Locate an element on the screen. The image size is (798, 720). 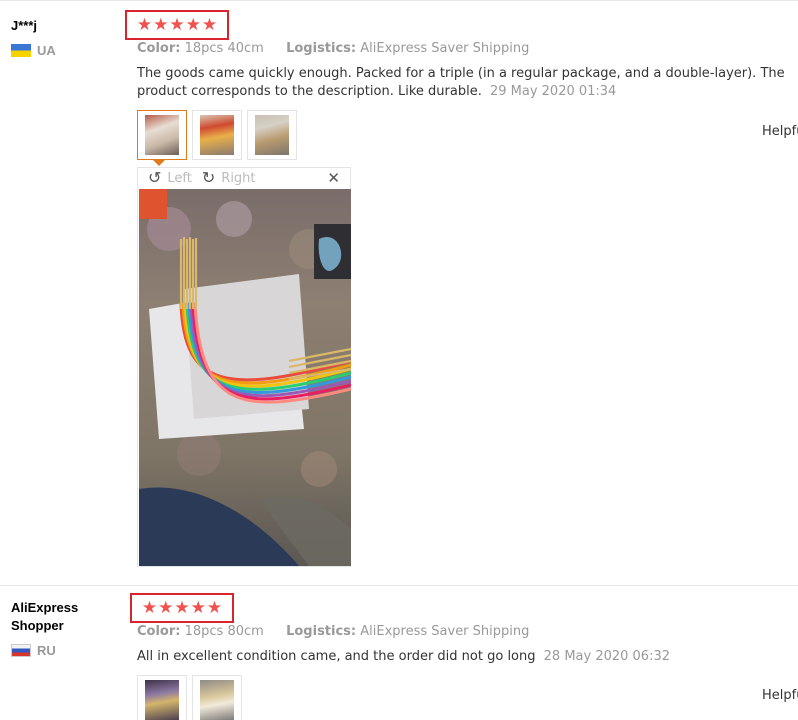
rotate-right-label: Right is located at coordinates (238, 178).